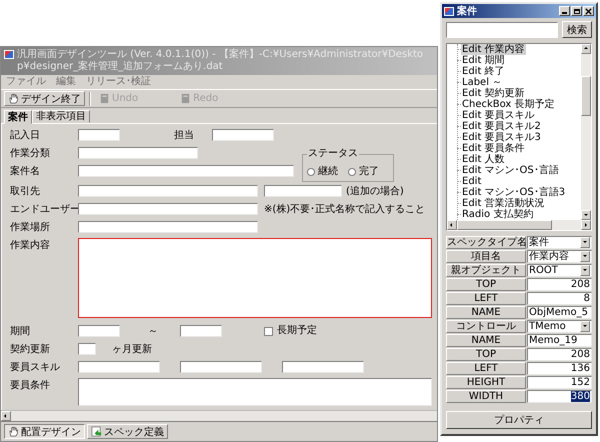 This screenshot has width=600, height=442. What do you see at coordinates (513, 192) in the screenshot?
I see `tree-item: Edit マシン･OS･言語3` at bounding box center [513, 192].